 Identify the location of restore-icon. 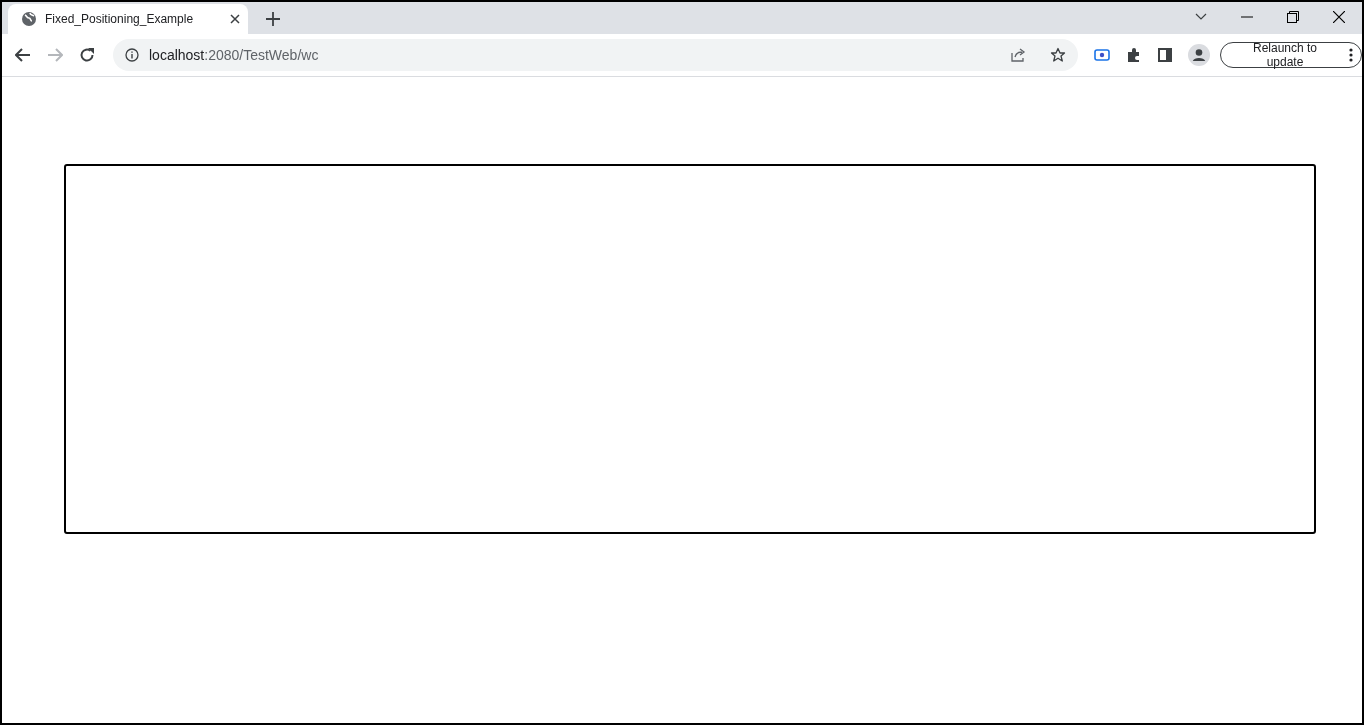
(1293, 17).